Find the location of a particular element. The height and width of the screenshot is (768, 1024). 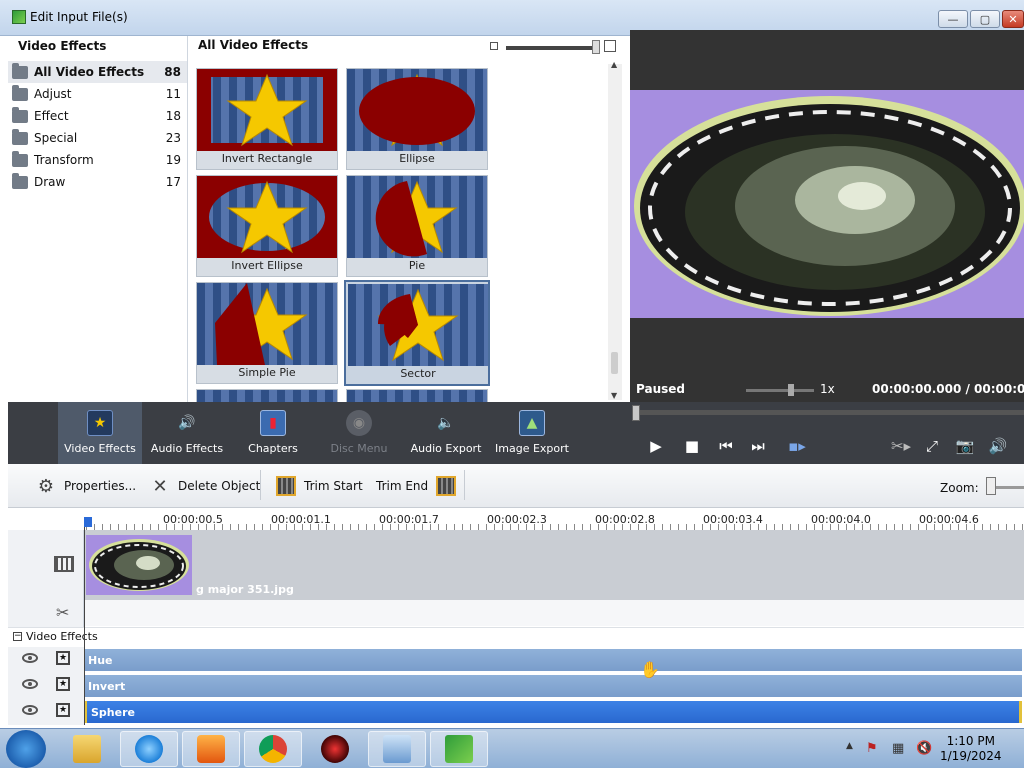

taskbar-video-converter is located at coordinates (459, 749).